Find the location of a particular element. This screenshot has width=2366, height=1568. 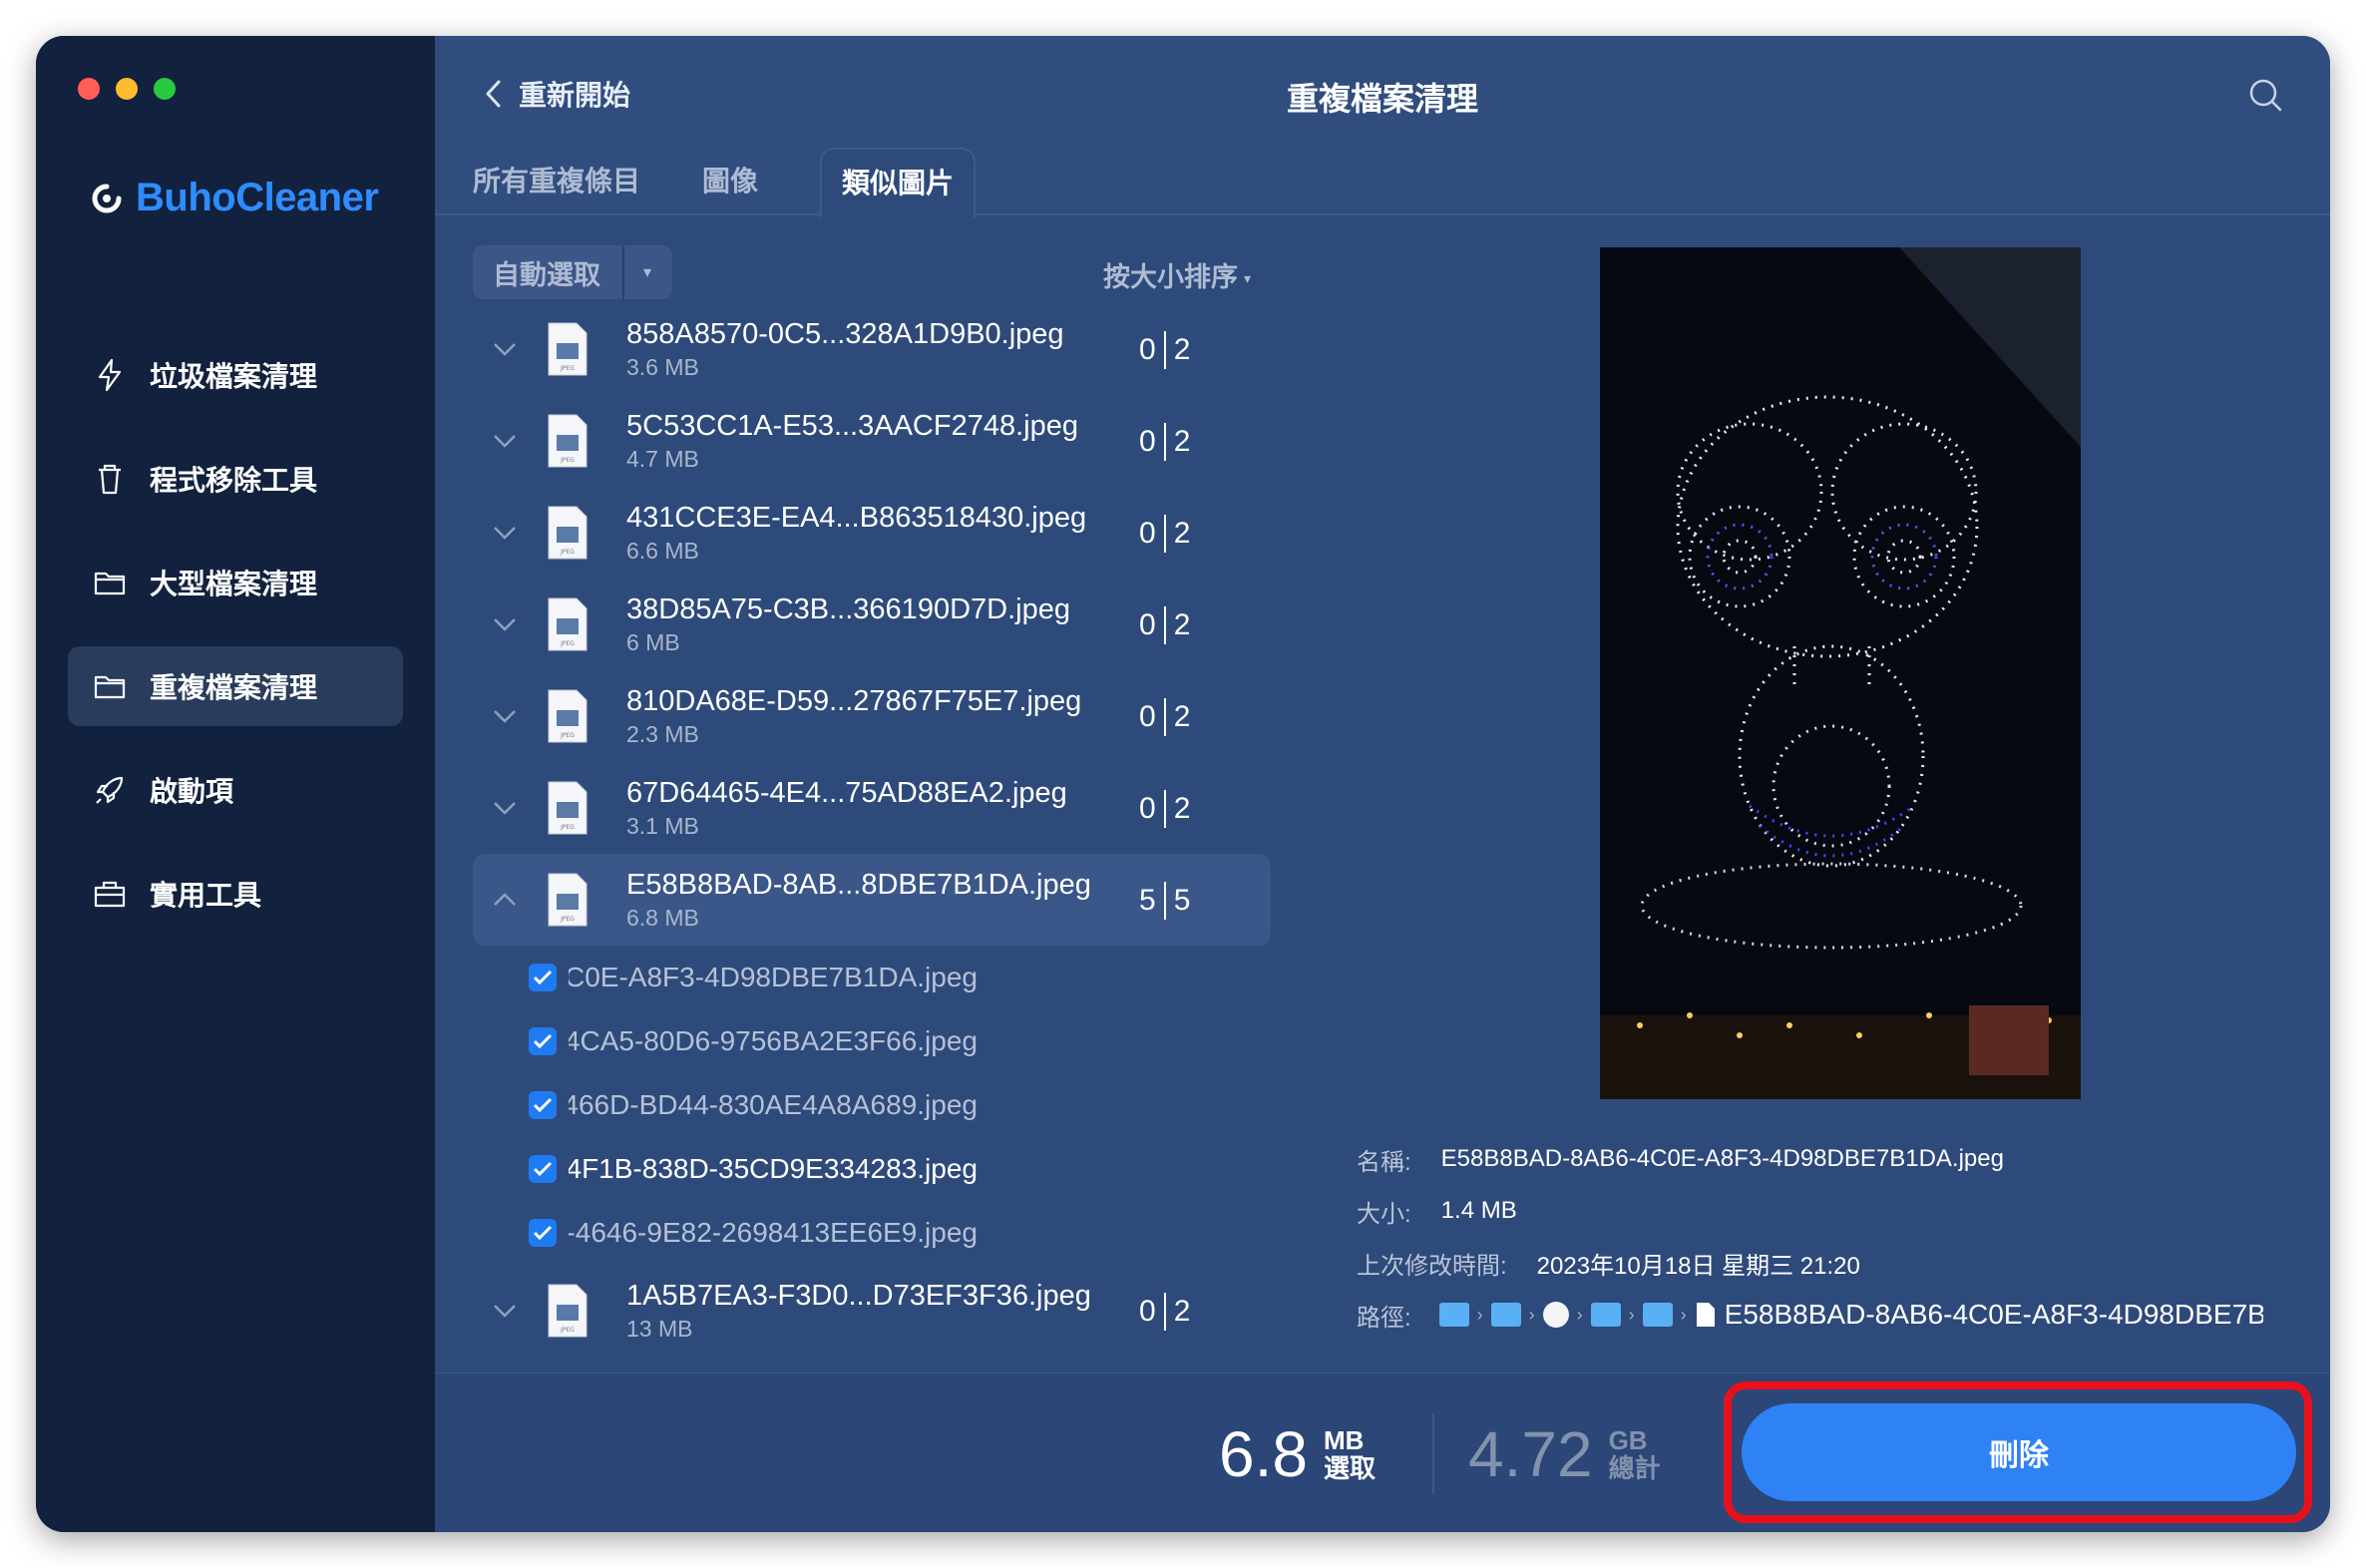

photos-app-icon is located at coordinates (1556, 1315).